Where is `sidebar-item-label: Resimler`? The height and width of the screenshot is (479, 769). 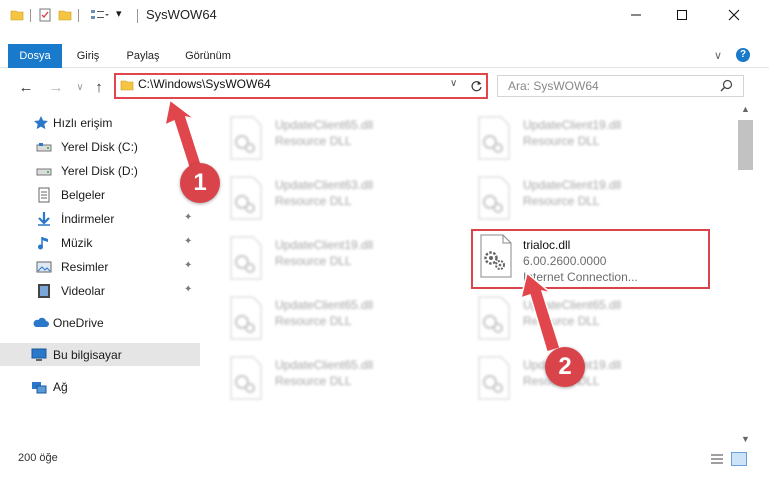
sidebar-item-label: Resimler is located at coordinates (85, 267).